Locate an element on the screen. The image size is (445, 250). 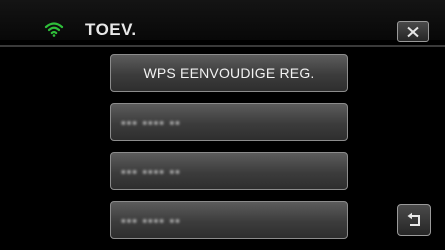
return-button is located at coordinates (414, 220).